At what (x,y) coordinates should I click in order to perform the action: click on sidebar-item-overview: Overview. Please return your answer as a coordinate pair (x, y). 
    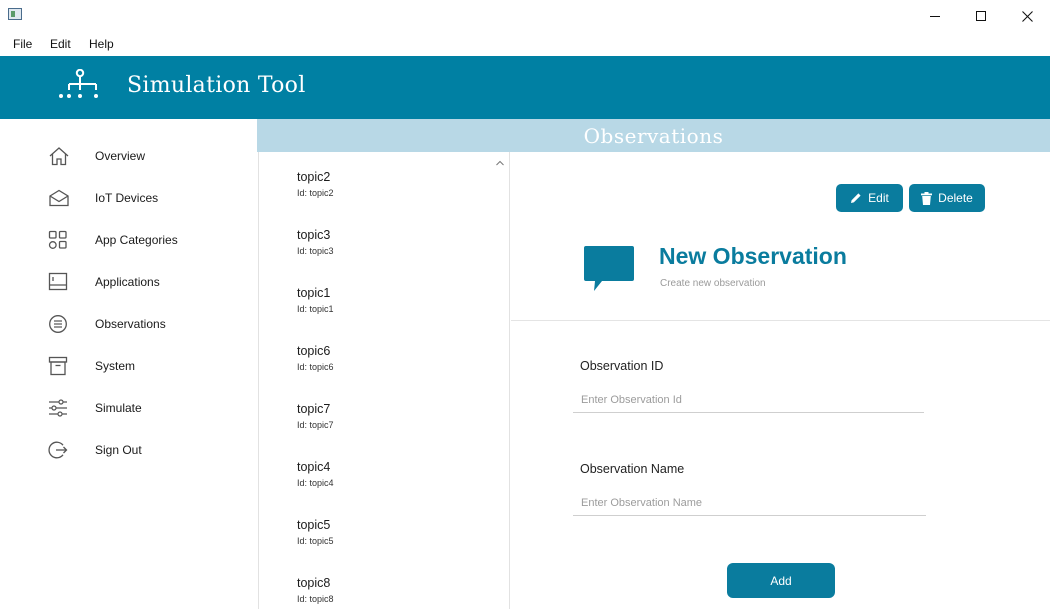
    Looking at the image, I should click on (148, 156).